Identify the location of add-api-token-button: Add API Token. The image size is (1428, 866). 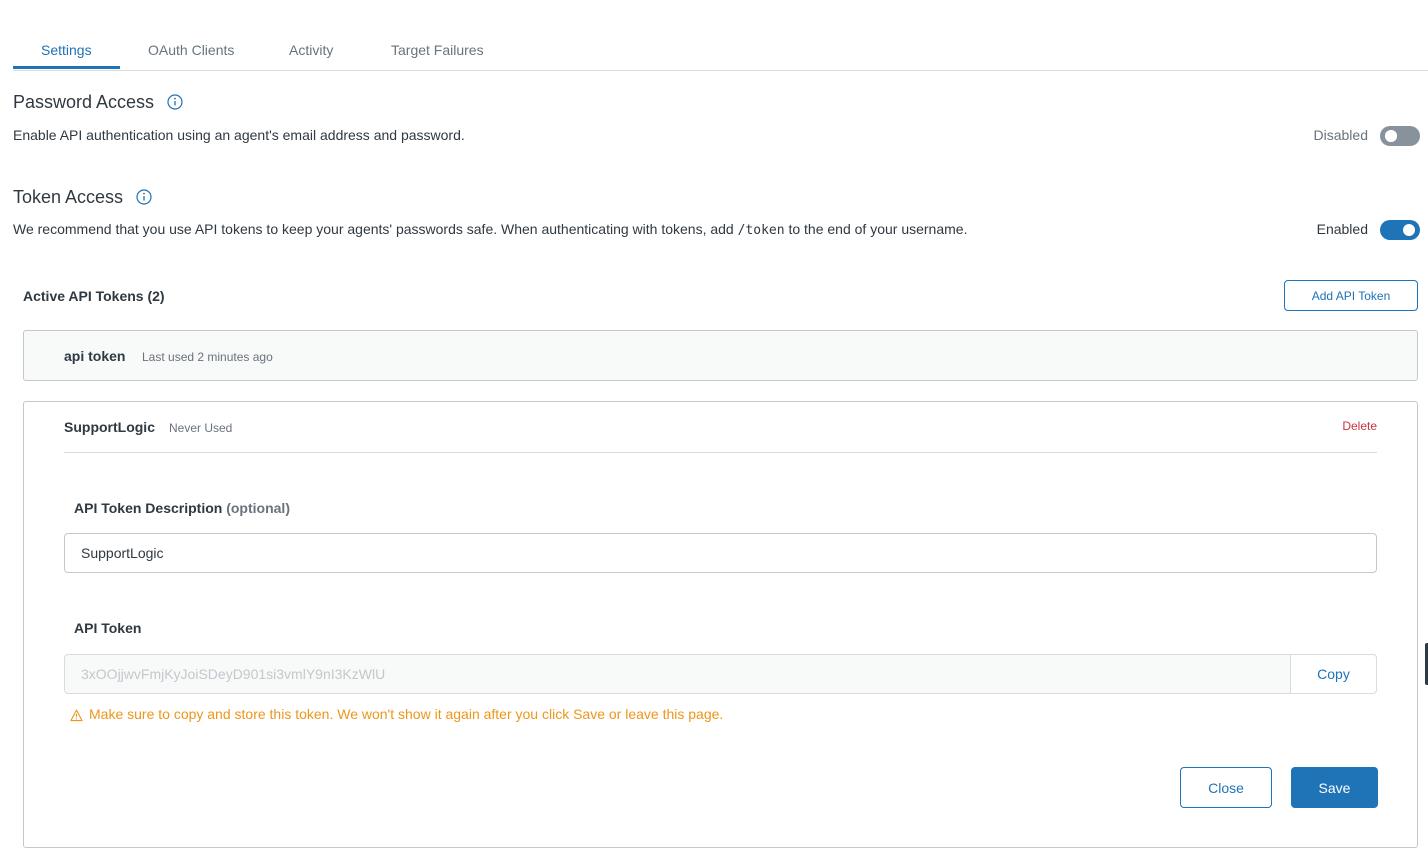
(1351, 295).